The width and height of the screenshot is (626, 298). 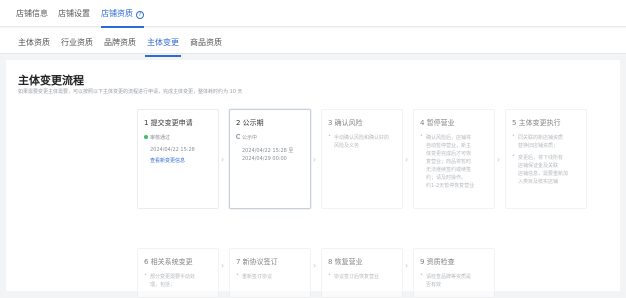 I want to click on step-title: 2 公示期, so click(x=250, y=123).